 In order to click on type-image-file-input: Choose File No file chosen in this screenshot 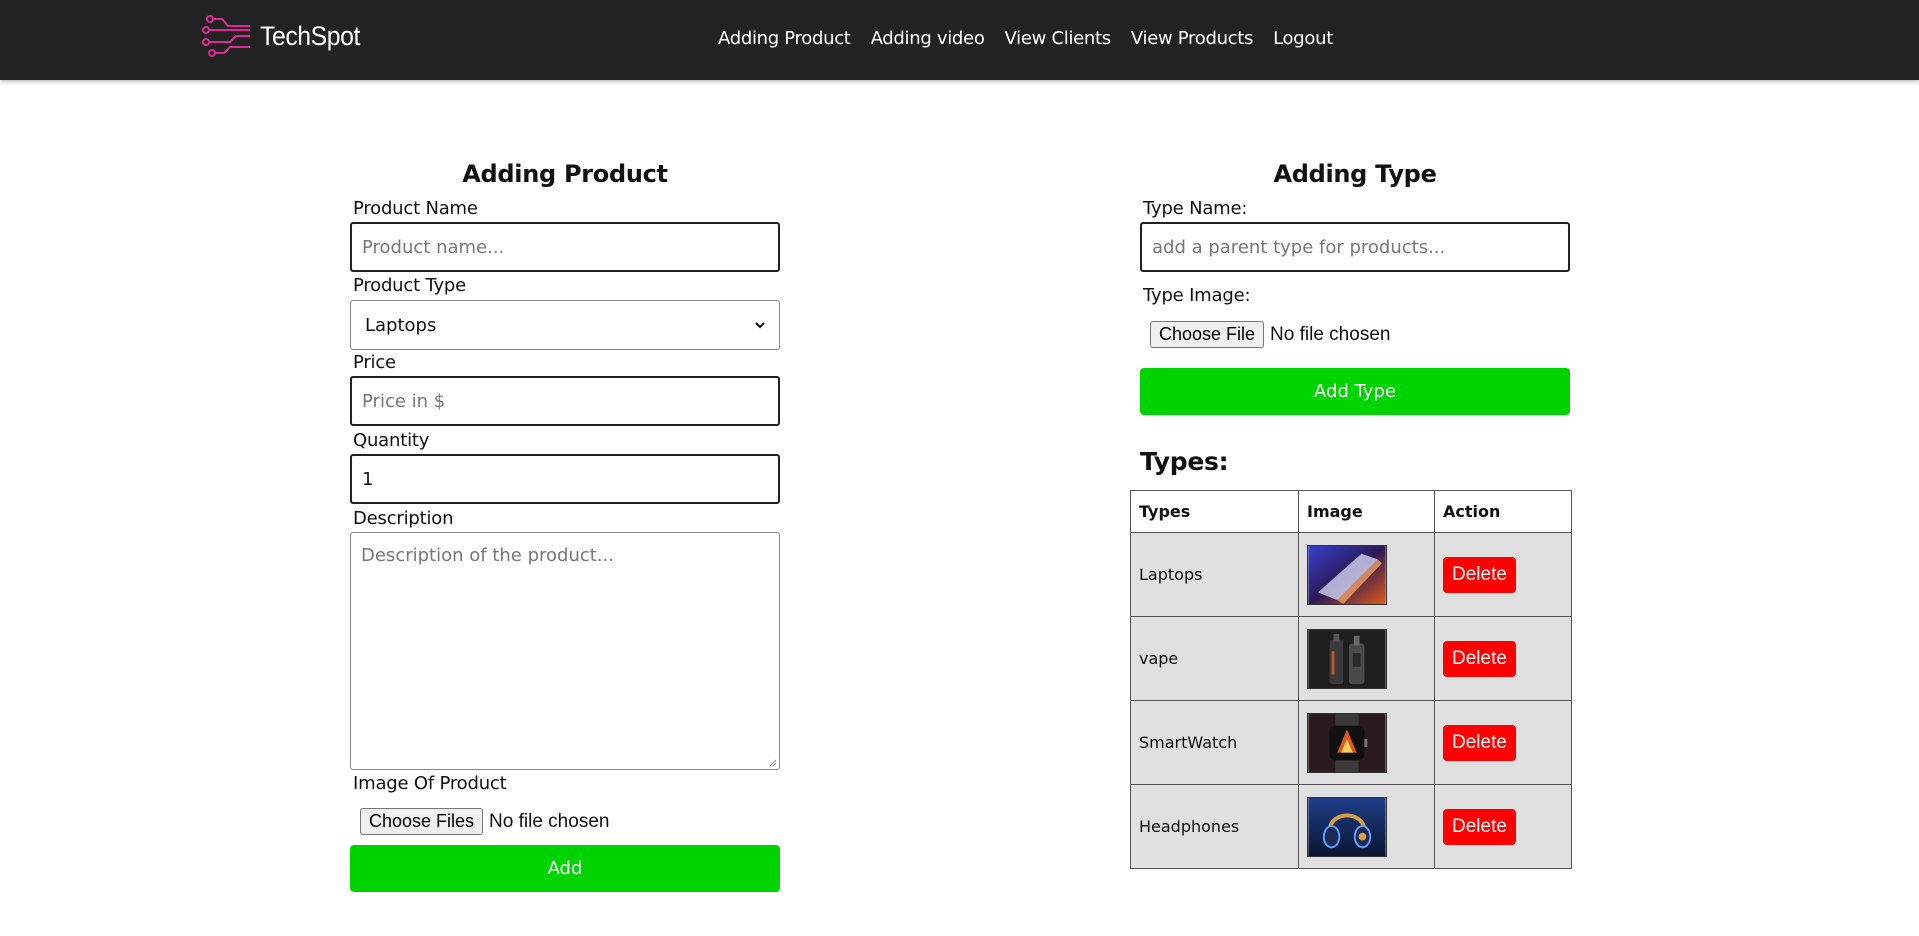, I will do `click(1270, 334)`.